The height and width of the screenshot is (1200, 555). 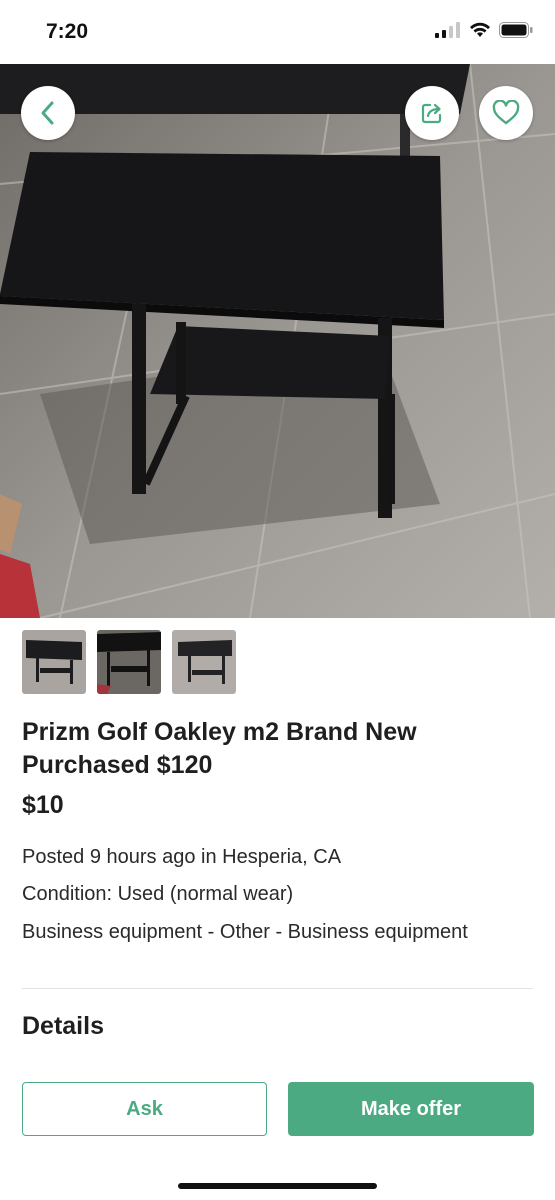 What do you see at coordinates (411, 1109) in the screenshot?
I see `make-offer-button: Make offer` at bounding box center [411, 1109].